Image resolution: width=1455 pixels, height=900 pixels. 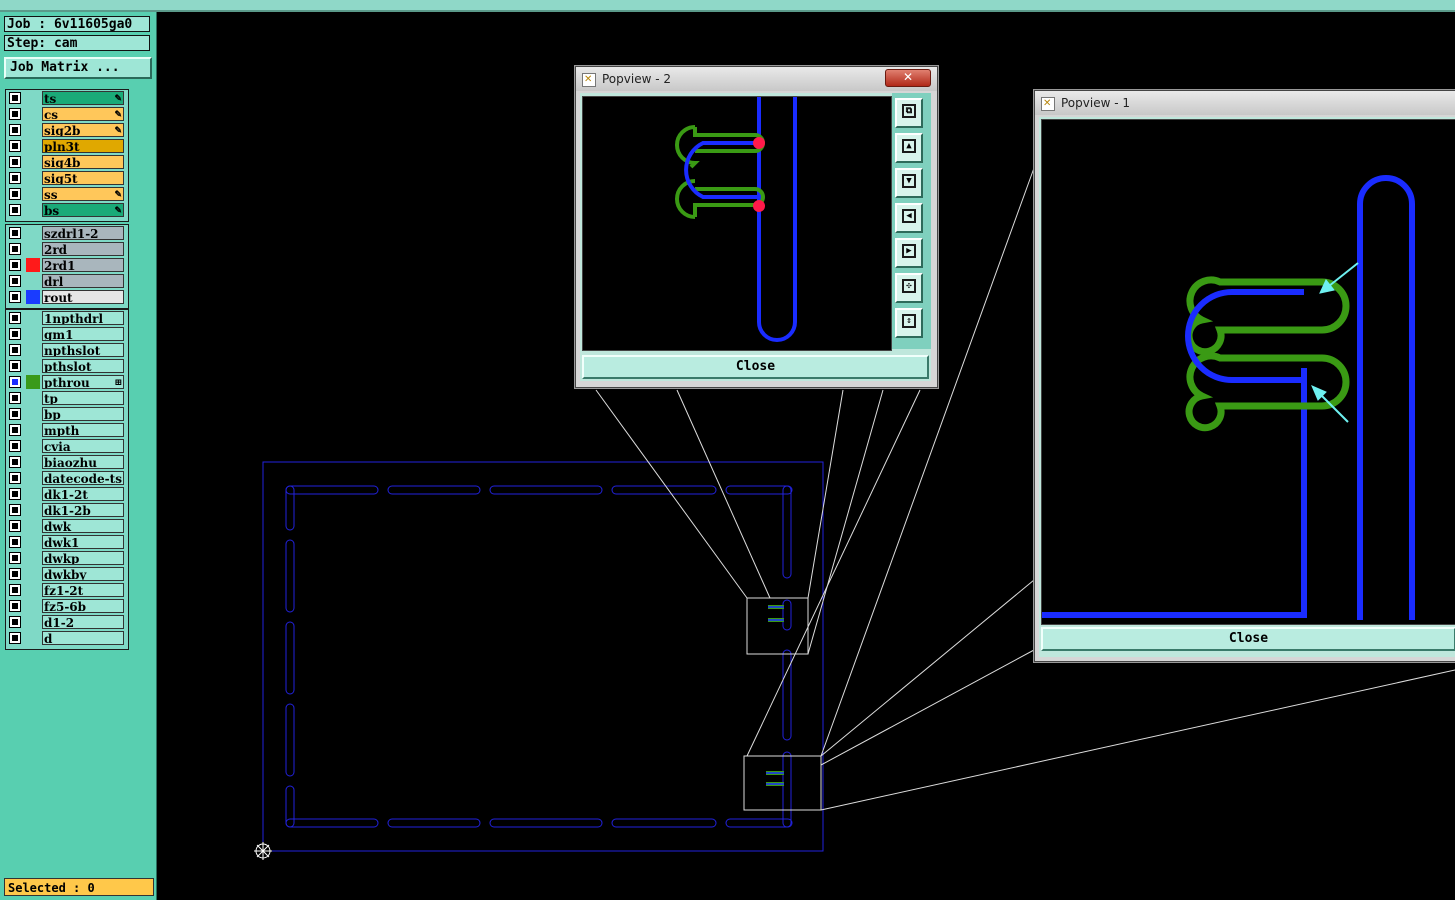 I want to click on zoom-window-icon: ⧉, so click(x=909, y=113).